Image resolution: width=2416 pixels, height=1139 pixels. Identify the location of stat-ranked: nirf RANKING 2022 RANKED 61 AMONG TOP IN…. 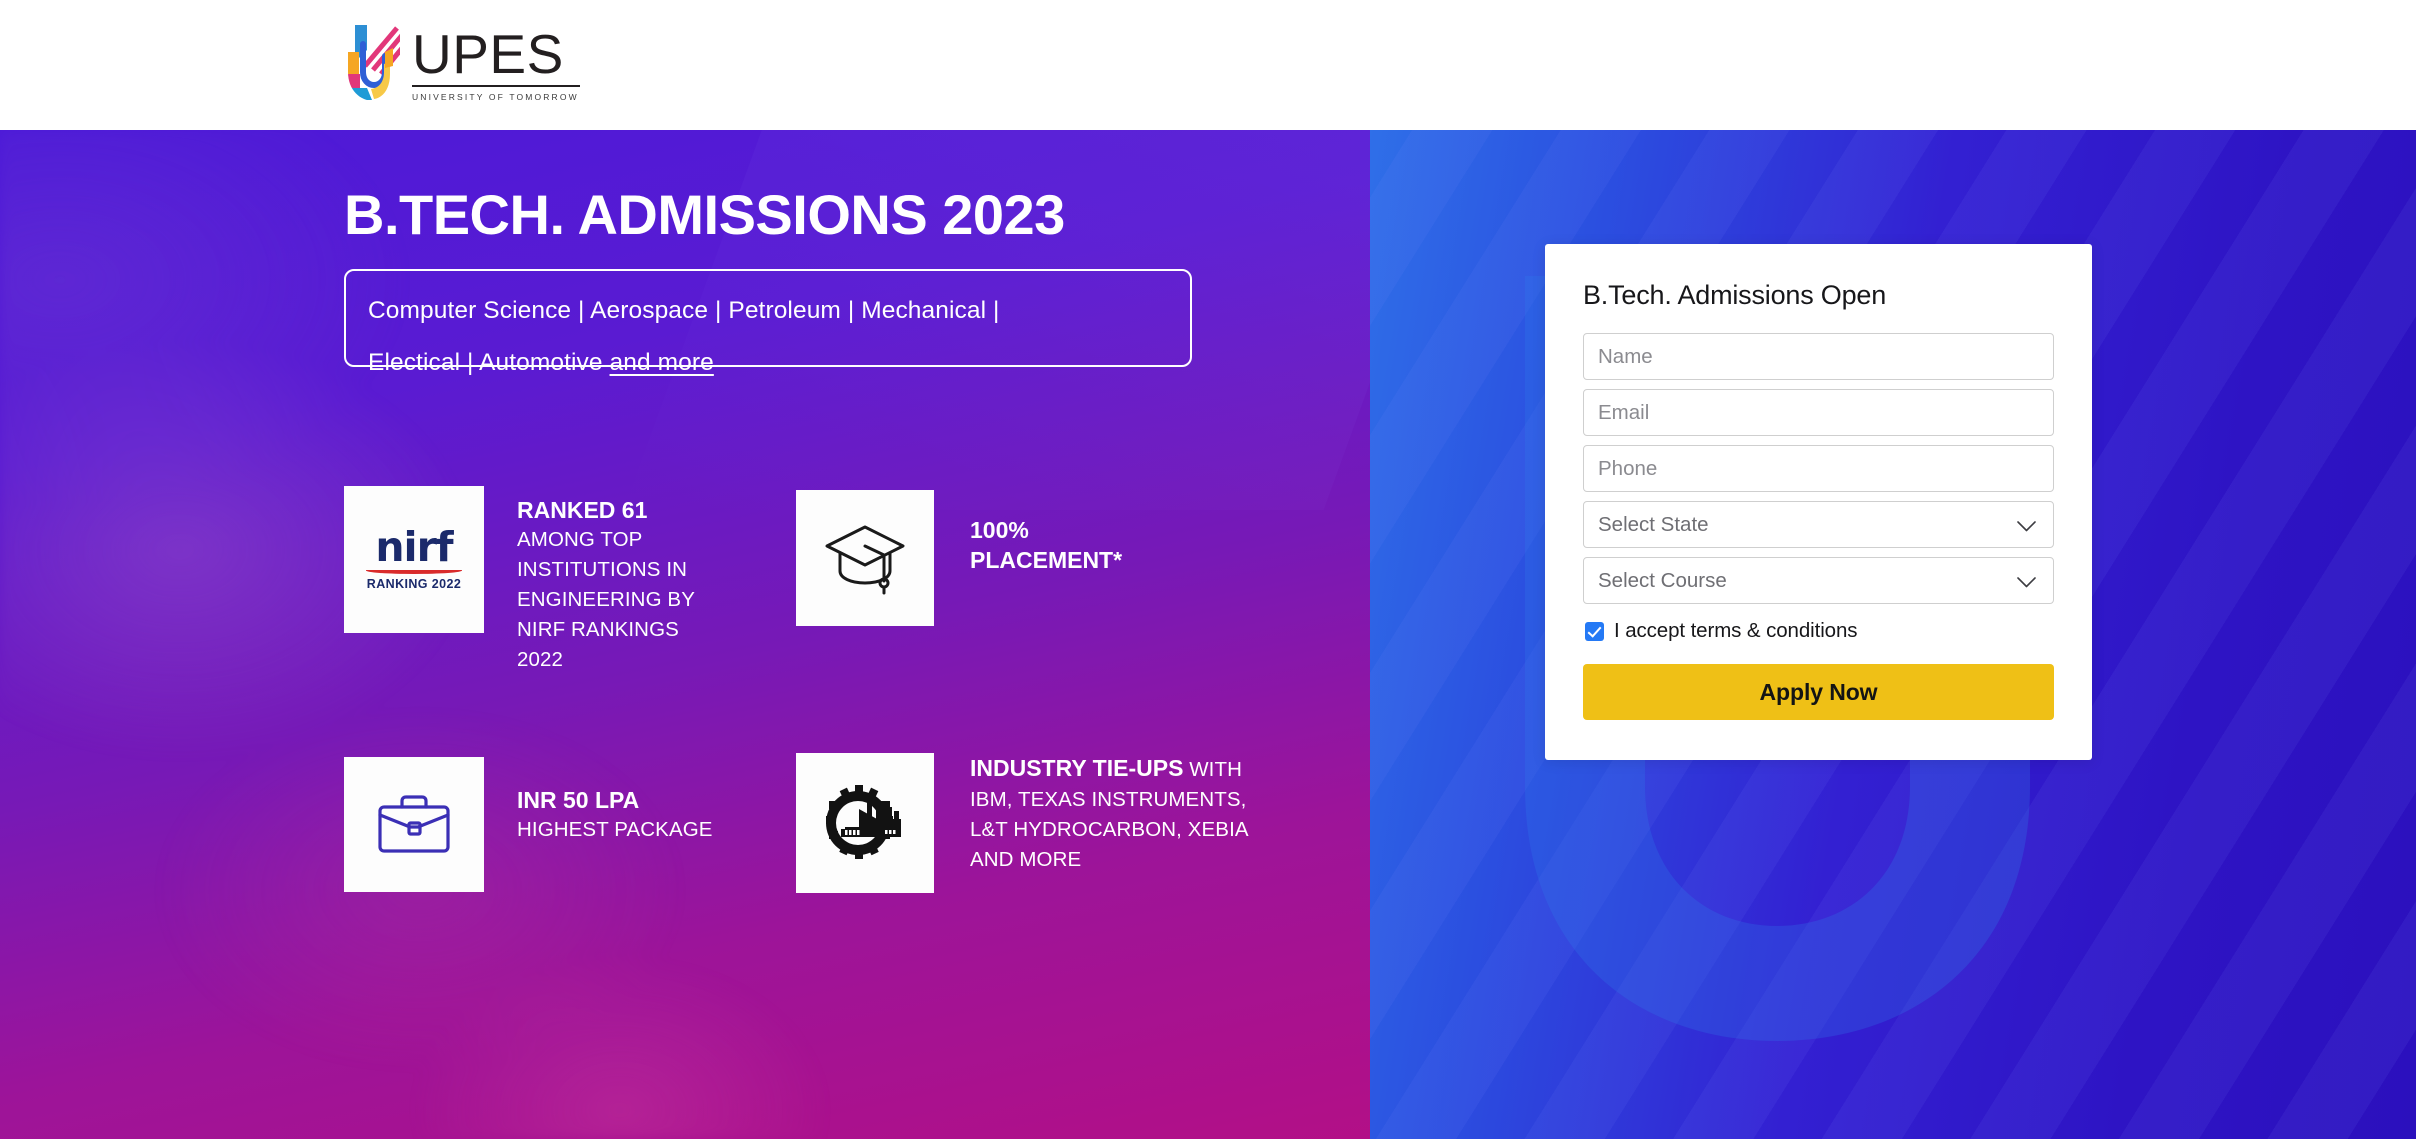
(535, 580).